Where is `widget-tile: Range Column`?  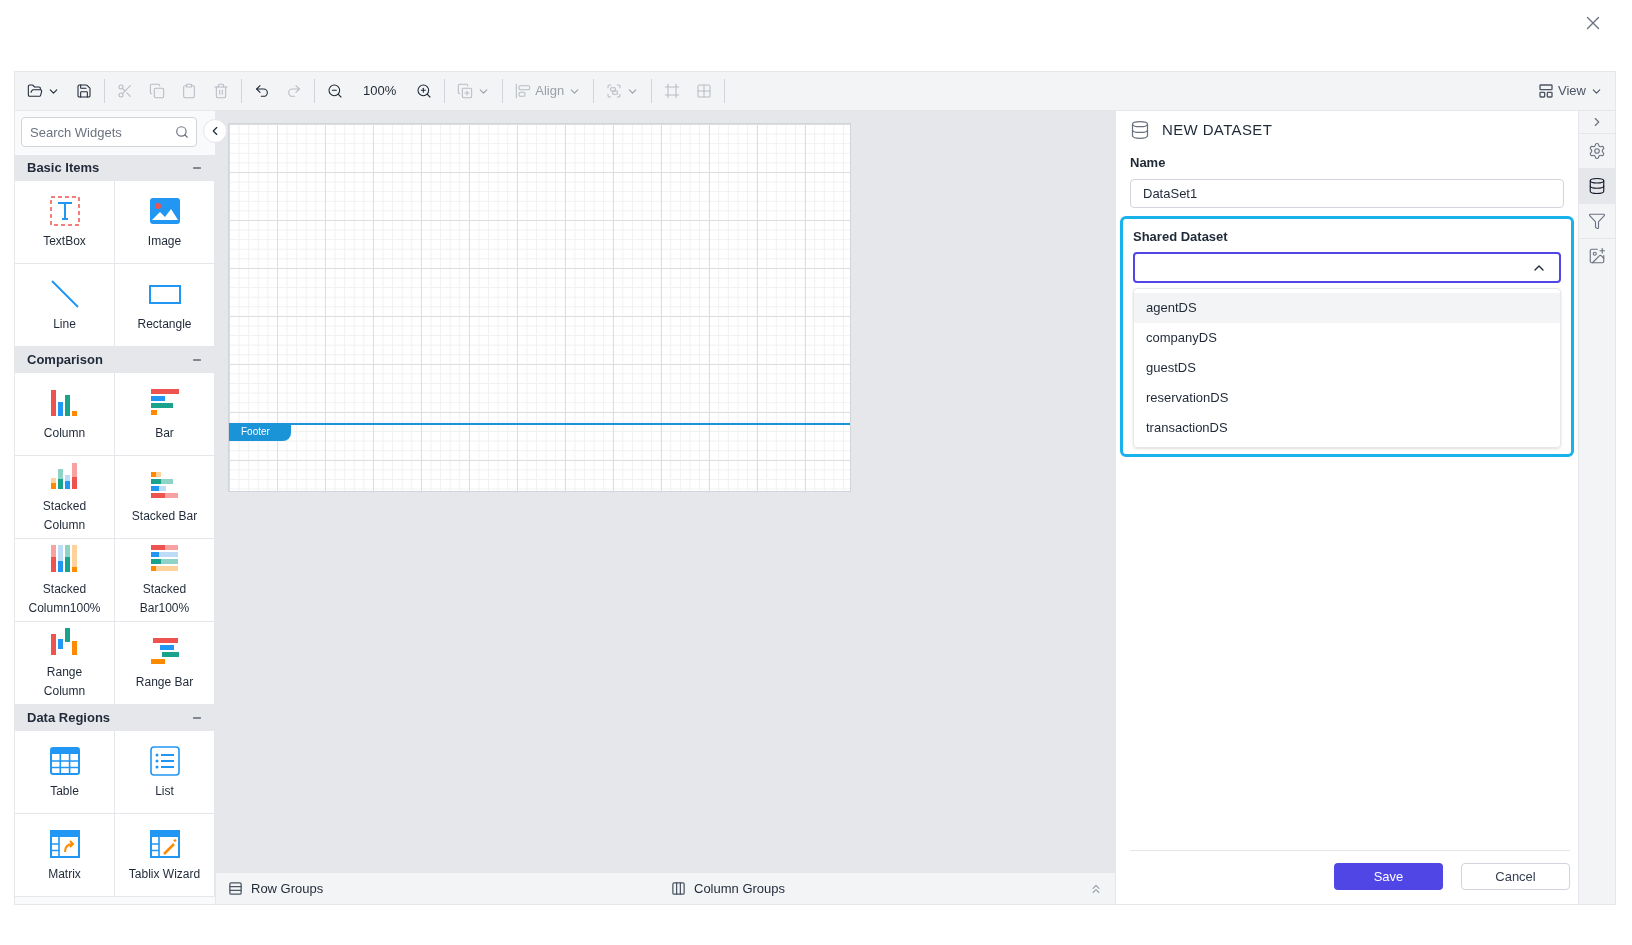 widget-tile: Range Column is located at coordinates (65, 663).